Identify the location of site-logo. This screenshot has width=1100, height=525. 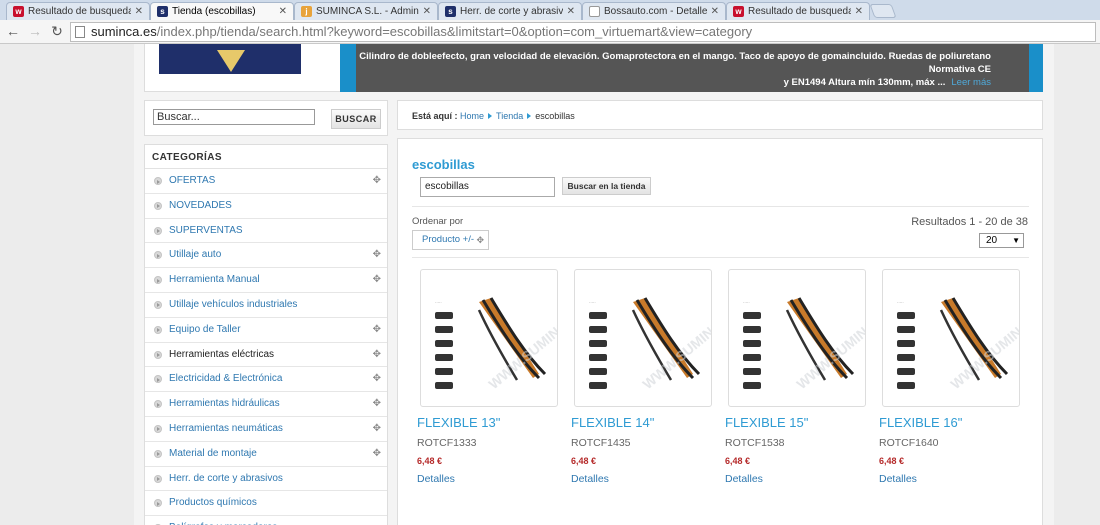
(230, 59).